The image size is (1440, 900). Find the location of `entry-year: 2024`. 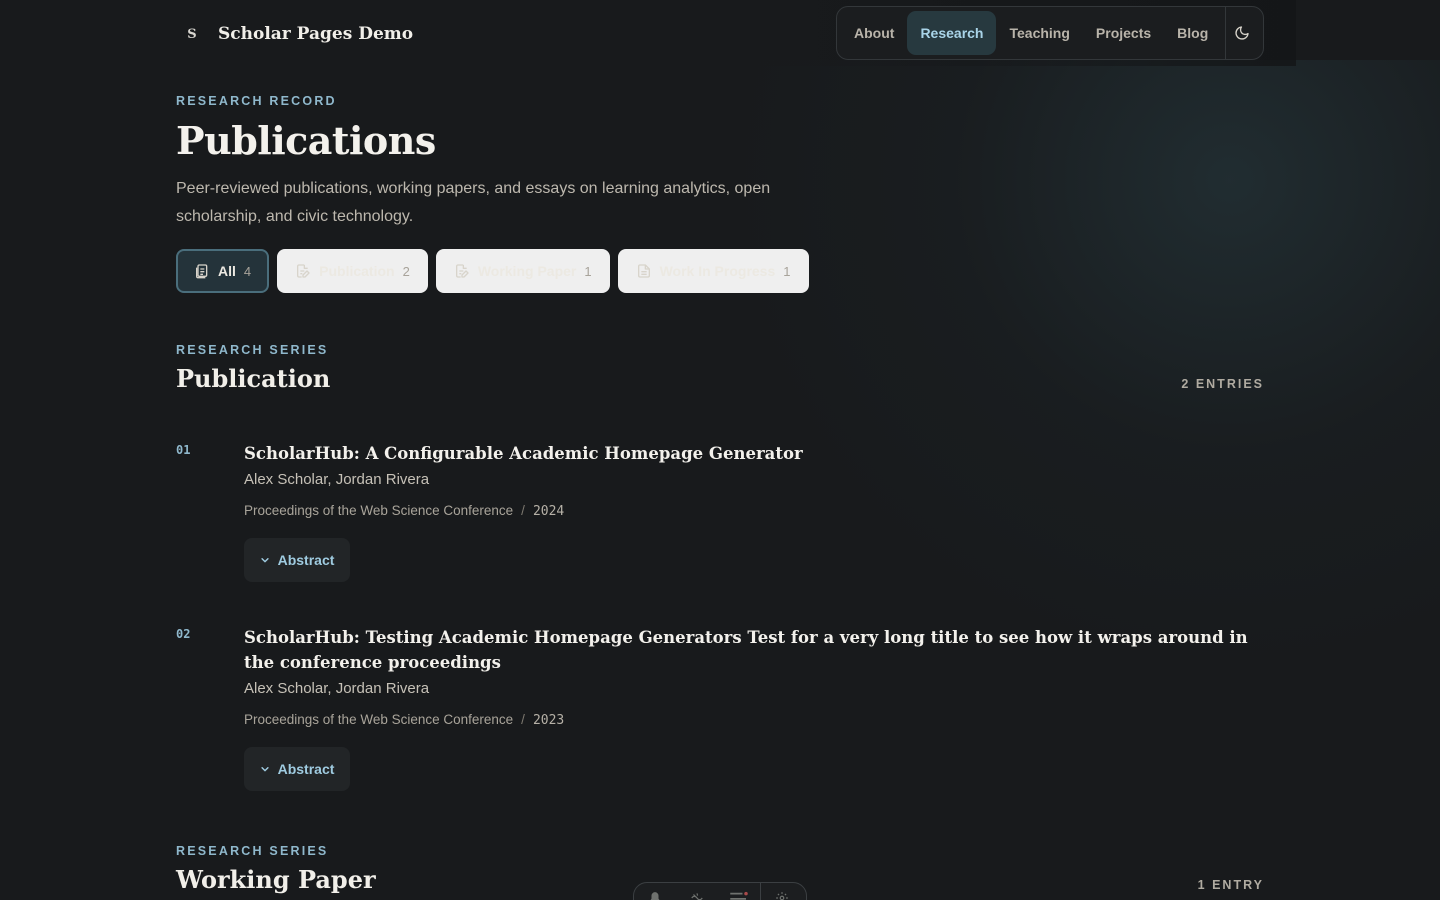

entry-year: 2024 is located at coordinates (548, 511).